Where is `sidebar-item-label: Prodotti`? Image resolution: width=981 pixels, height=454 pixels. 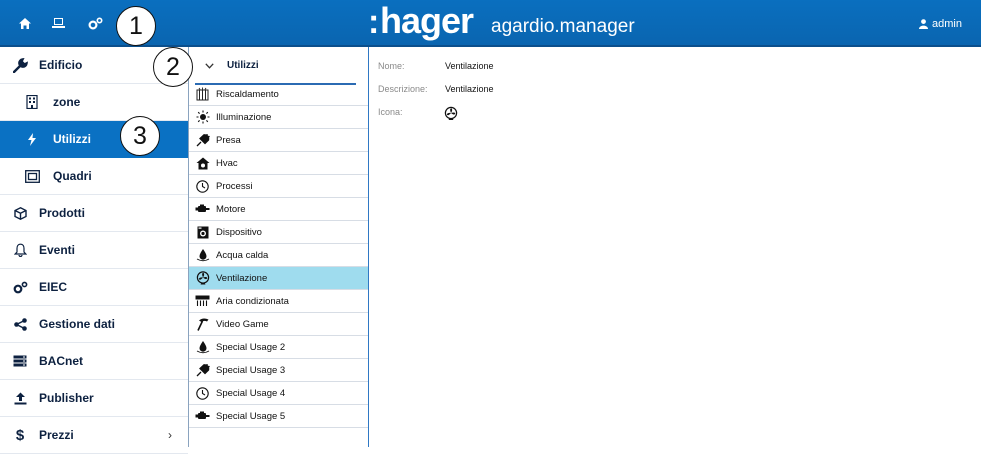 sidebar-item-label: Prodotti is located at coordinates (62, 213).